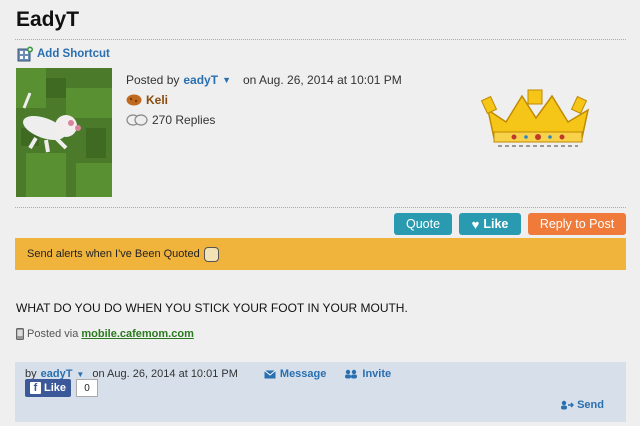 The height and width of the screenshot is (426, 640). What do you see at coordinates (322, 80) in the screenshot?
I see `post-date: on Aug. 26, 2014 at 10:01 PM` at bounding box center [322, 80].